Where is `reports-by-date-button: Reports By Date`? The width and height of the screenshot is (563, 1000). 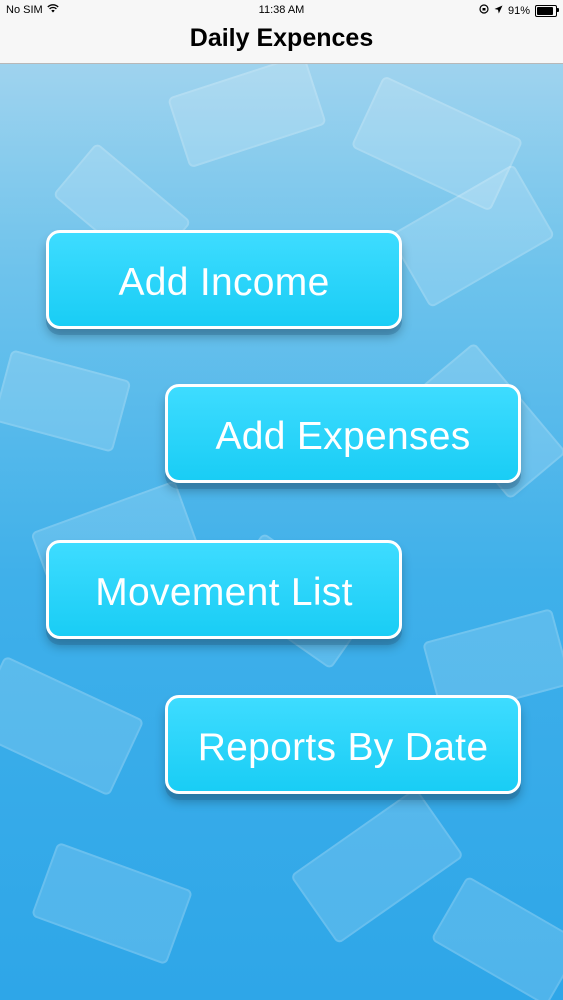 reports-by-date-button: Reports By Date is located at coordinates (343, 744).